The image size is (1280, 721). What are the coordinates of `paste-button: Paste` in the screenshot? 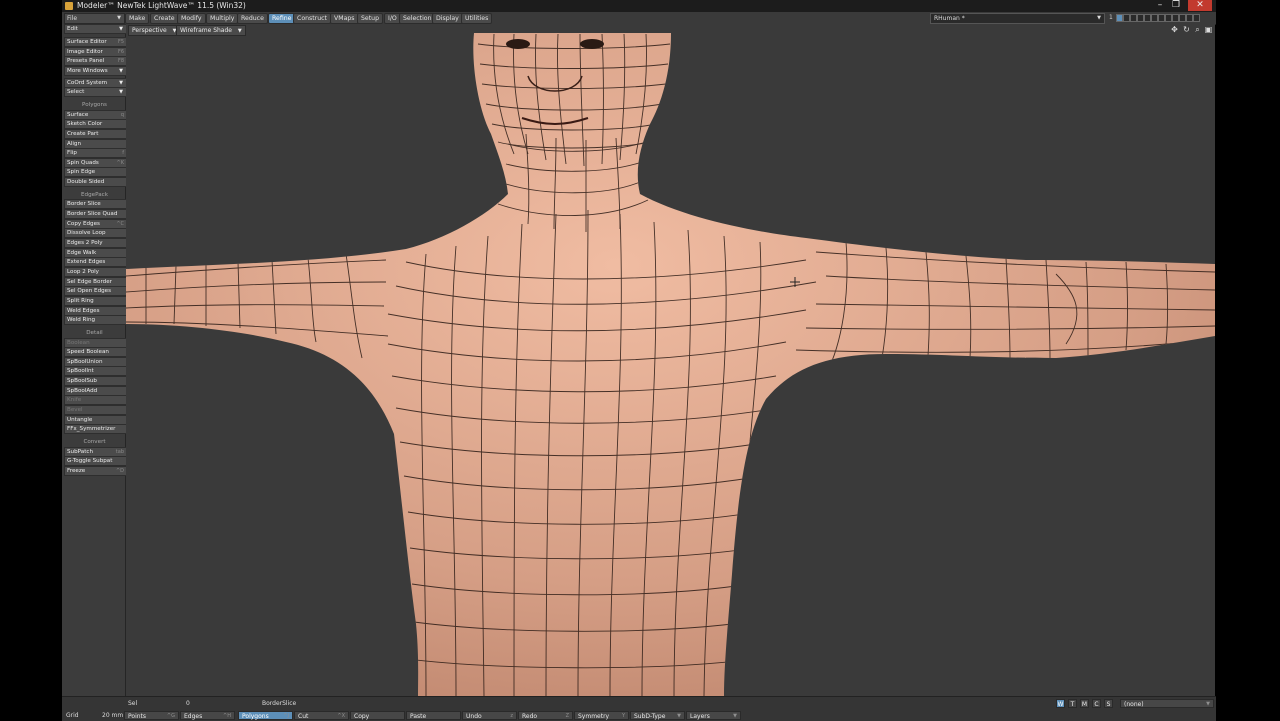 It's located at (433, 715).